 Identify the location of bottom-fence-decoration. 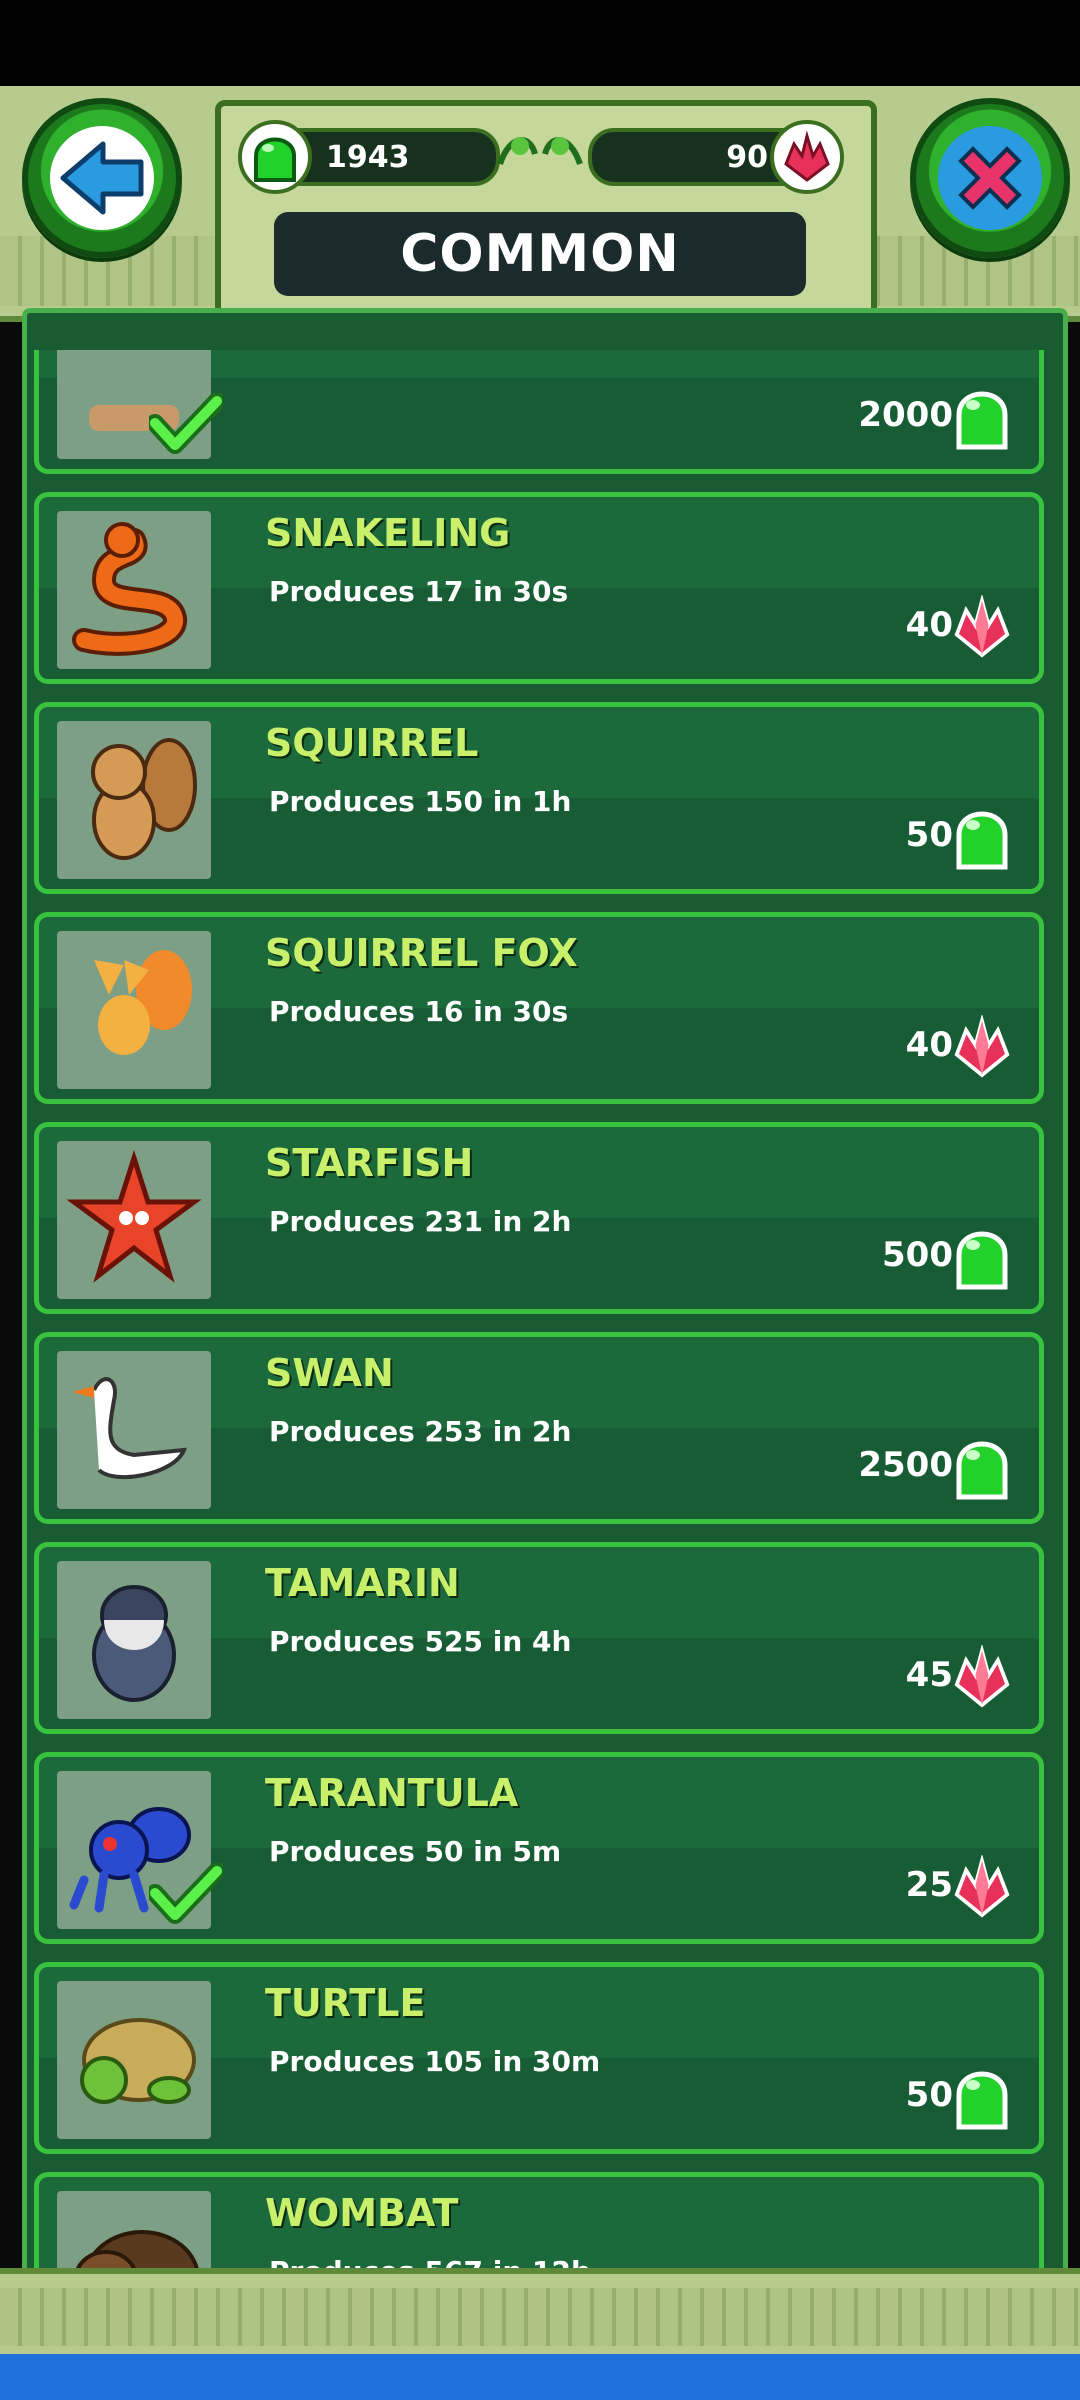
(540, 2314).